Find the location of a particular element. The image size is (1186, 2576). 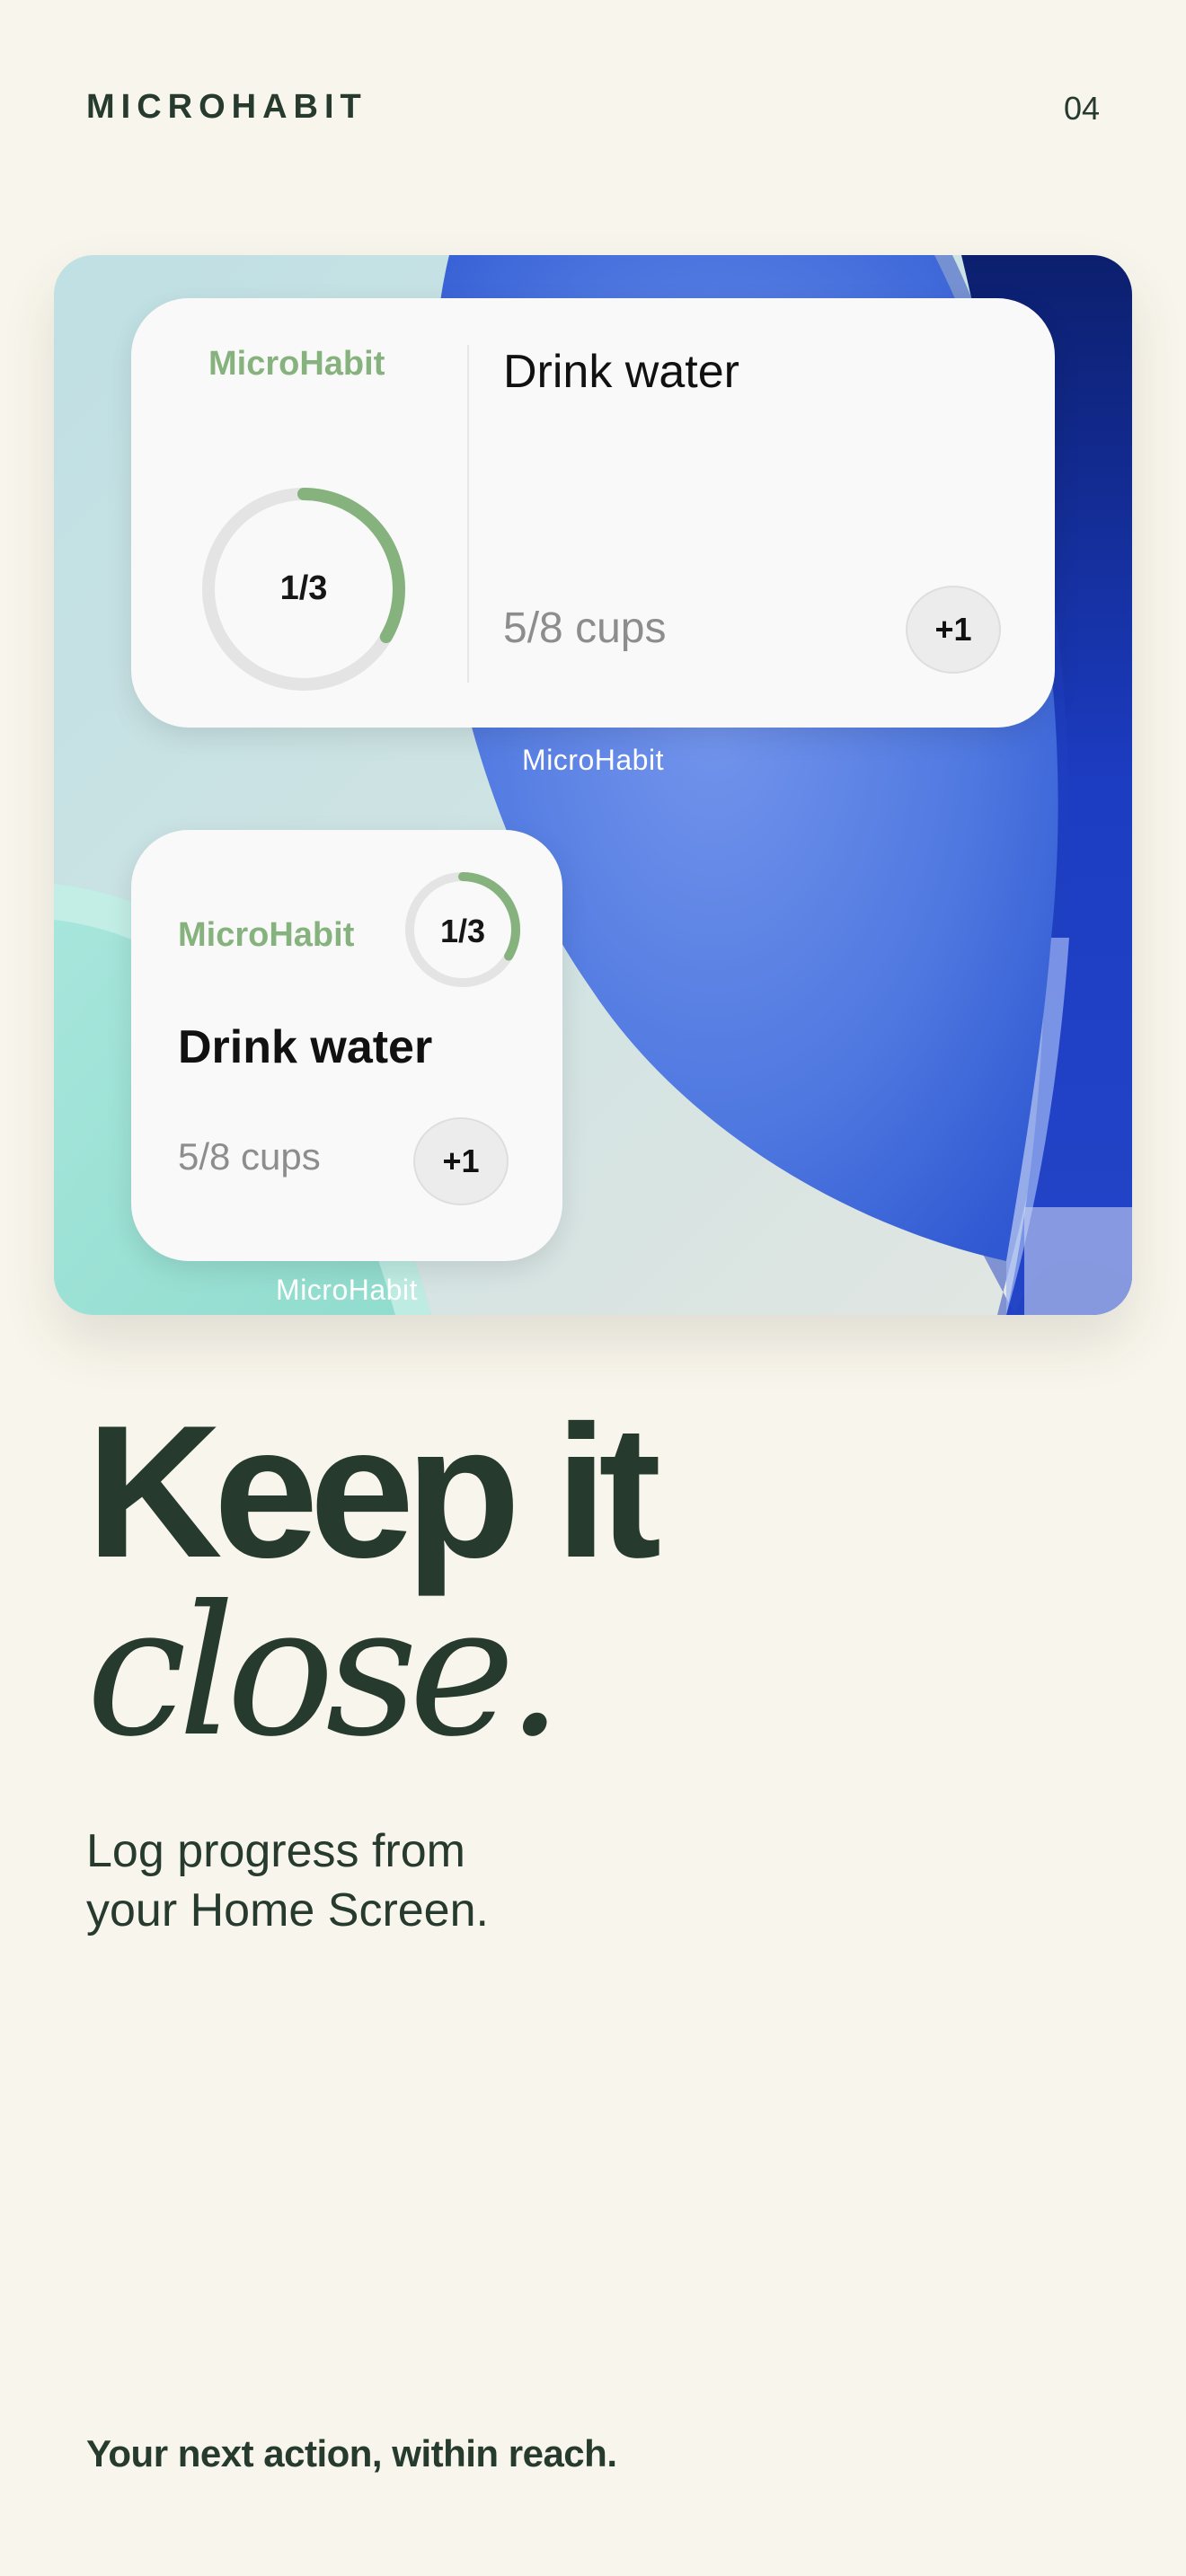

subtitle-line-2: your Home Screen. is located at coordinates (287, 1910).